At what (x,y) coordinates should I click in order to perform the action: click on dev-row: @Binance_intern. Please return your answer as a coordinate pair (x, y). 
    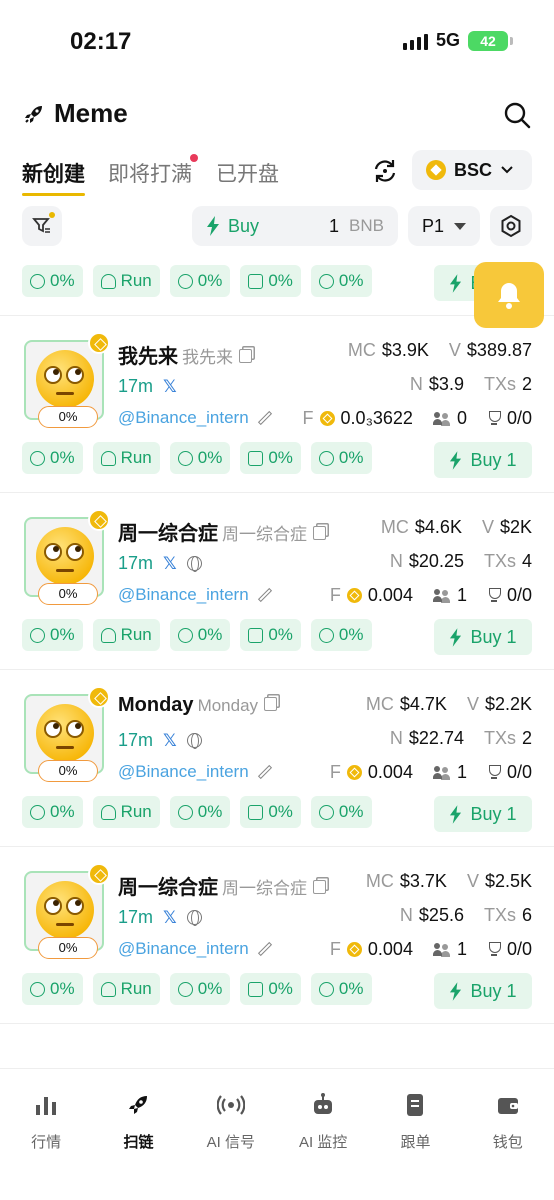
    Looking at the image, I should click on (195, 949).